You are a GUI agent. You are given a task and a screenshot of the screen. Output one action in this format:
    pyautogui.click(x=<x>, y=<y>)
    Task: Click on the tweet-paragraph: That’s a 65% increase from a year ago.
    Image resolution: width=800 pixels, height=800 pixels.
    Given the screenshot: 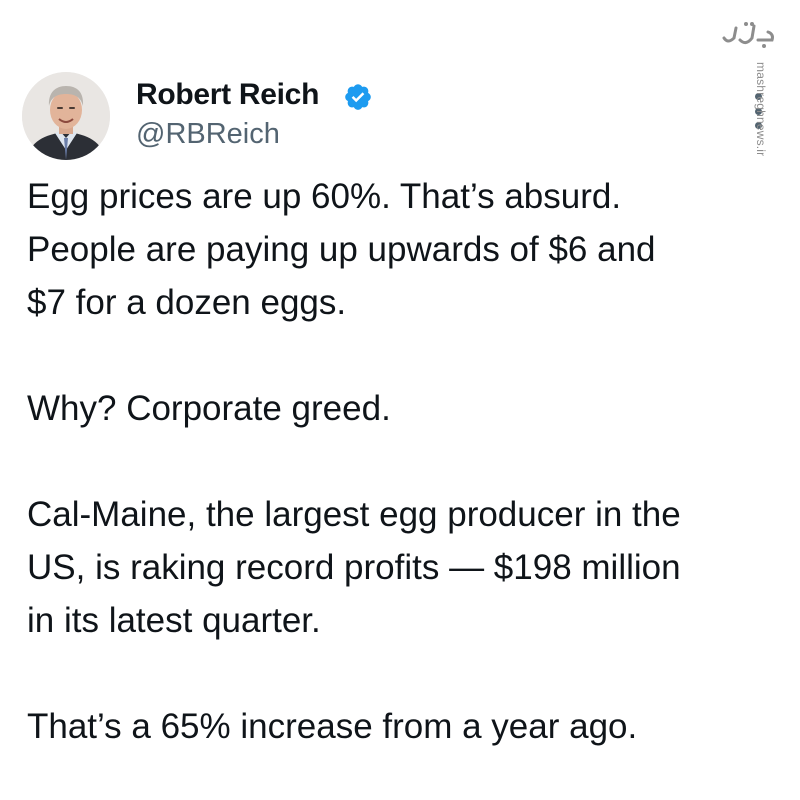 What is the action you would take?
    pyautogui.click(x=387, y=726)
    